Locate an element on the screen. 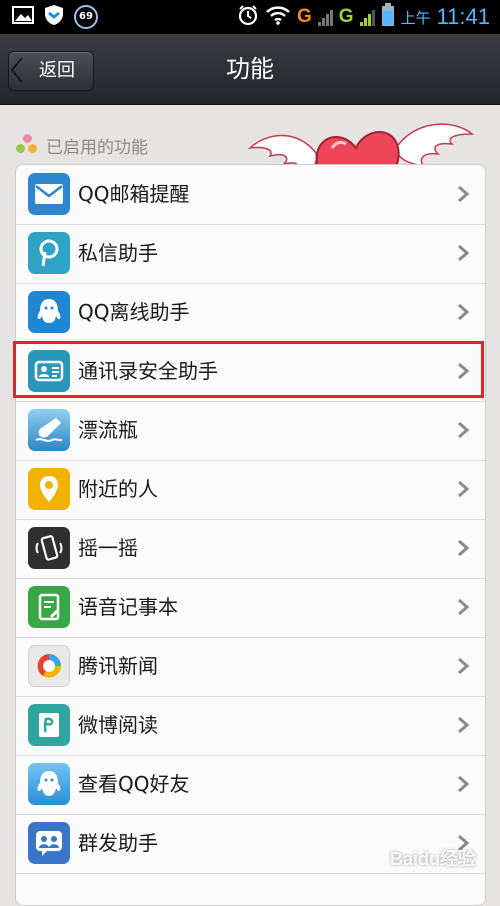 Image resolution: width=500 pixels, height=906 pixels. list-item-label: QQ邮箱提醒 is located at coordinates (134, 194).